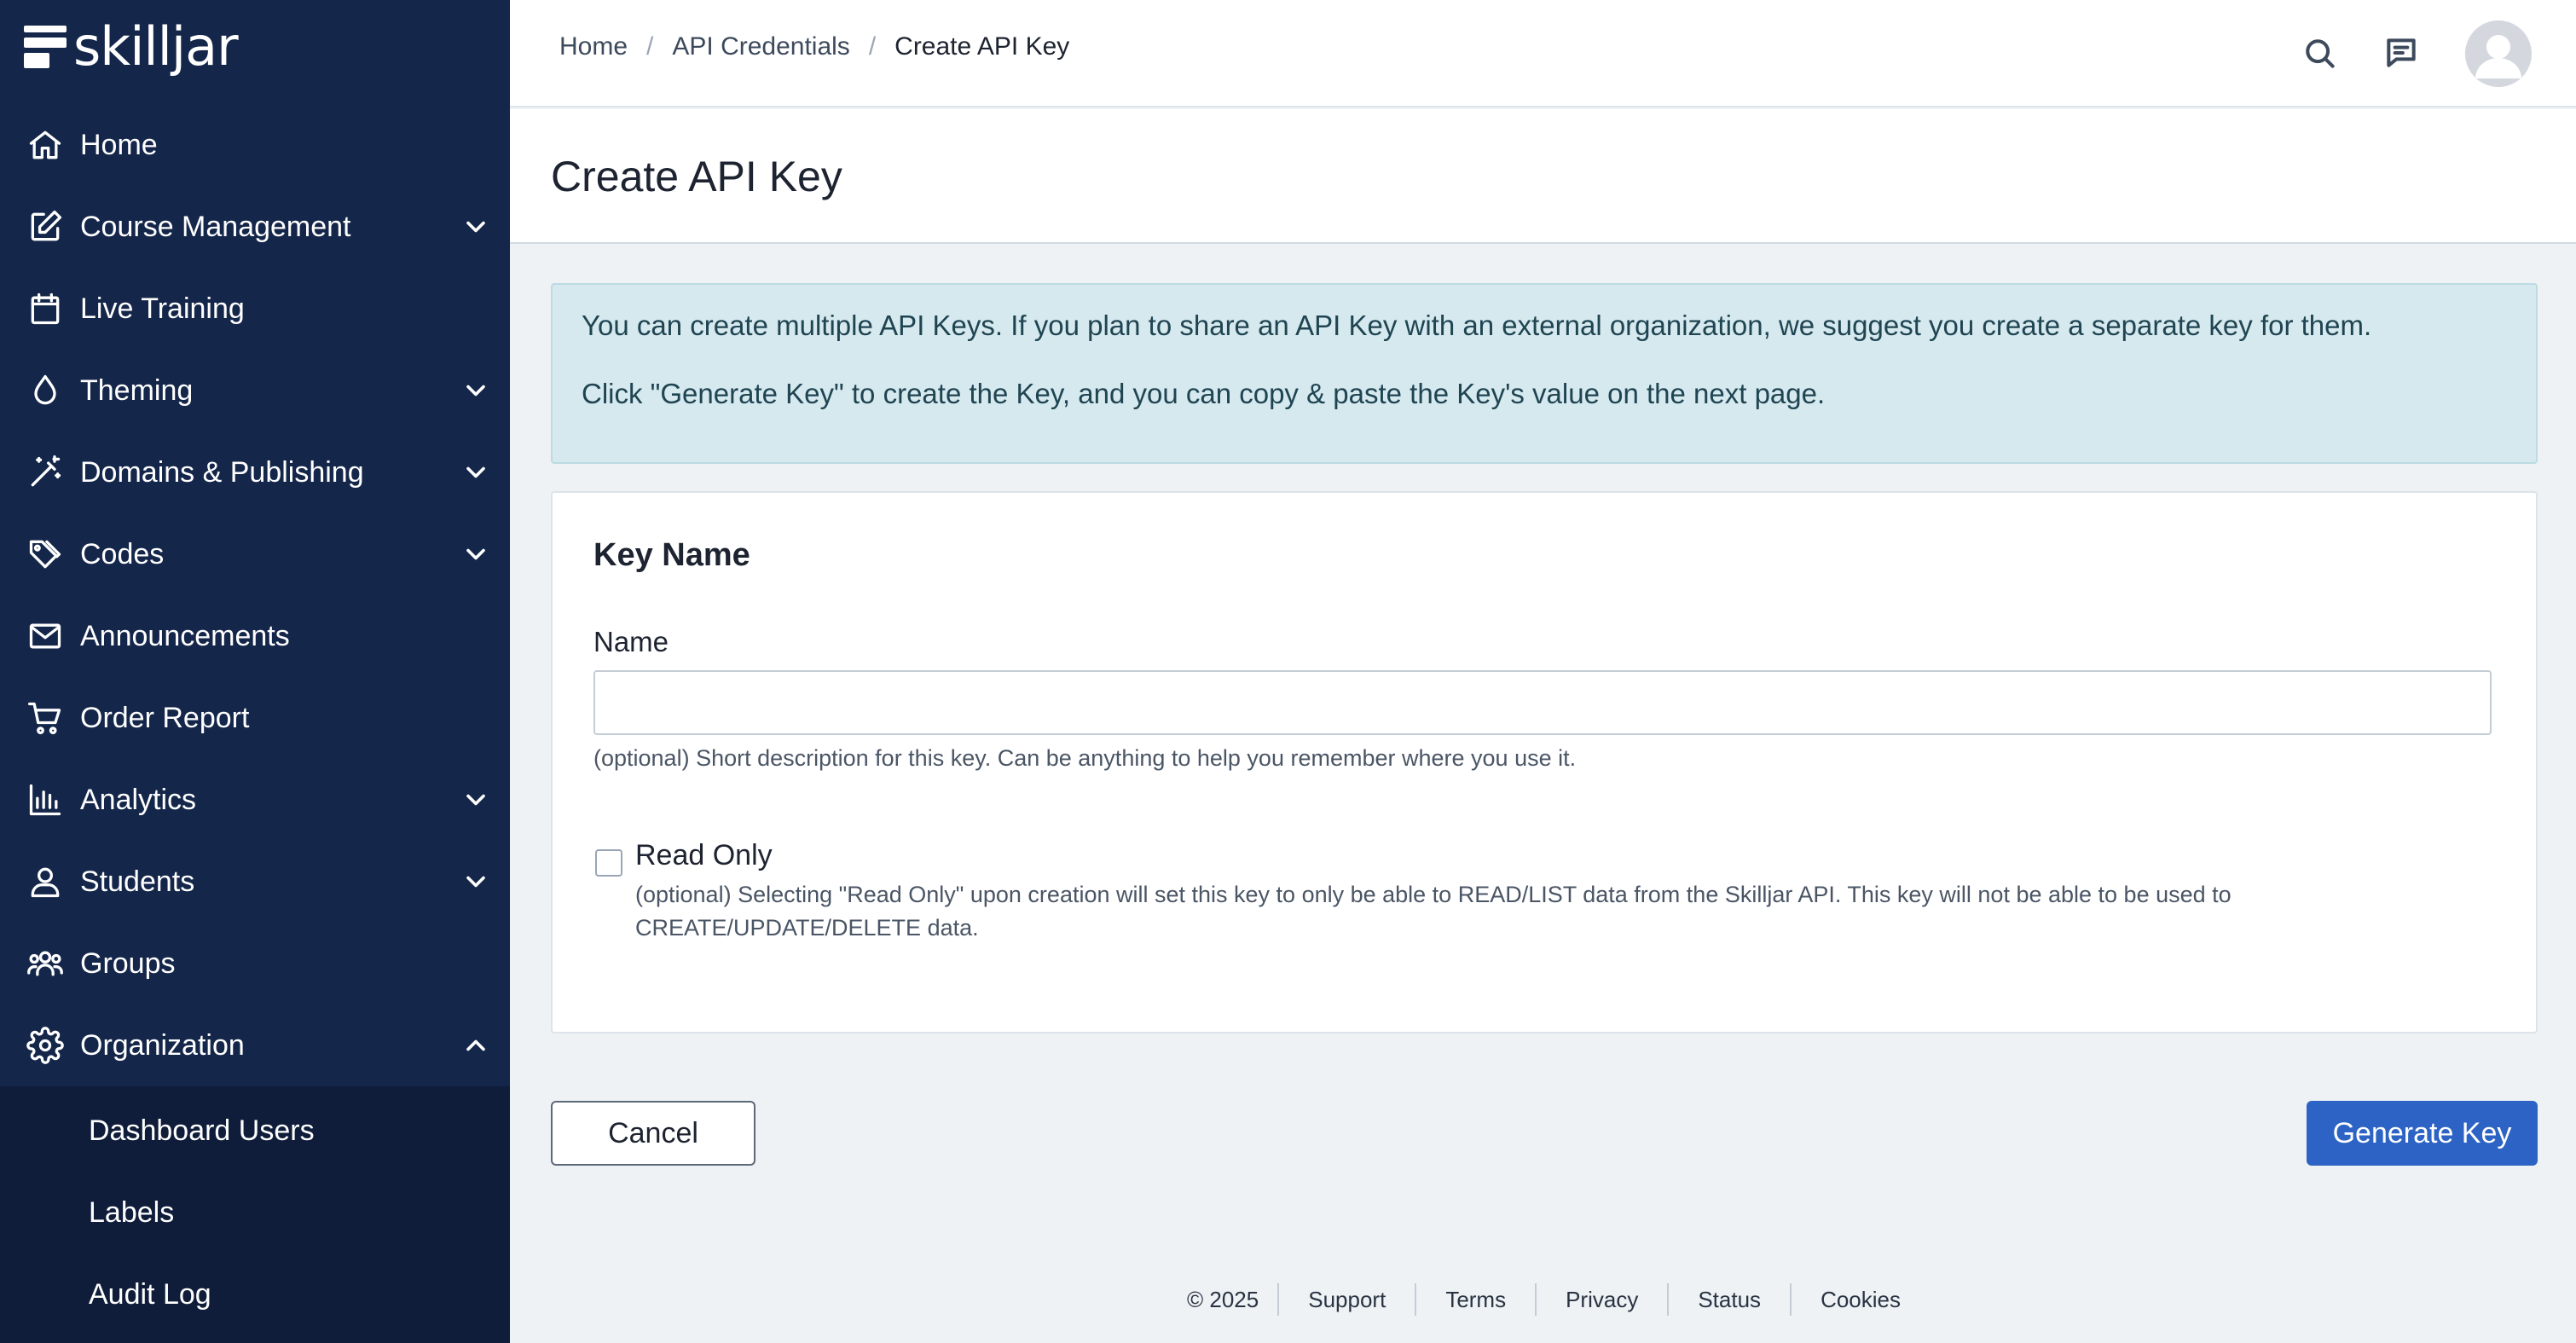  I want to click on sidebar-item-course-management: Course Management, so click(255, 227).